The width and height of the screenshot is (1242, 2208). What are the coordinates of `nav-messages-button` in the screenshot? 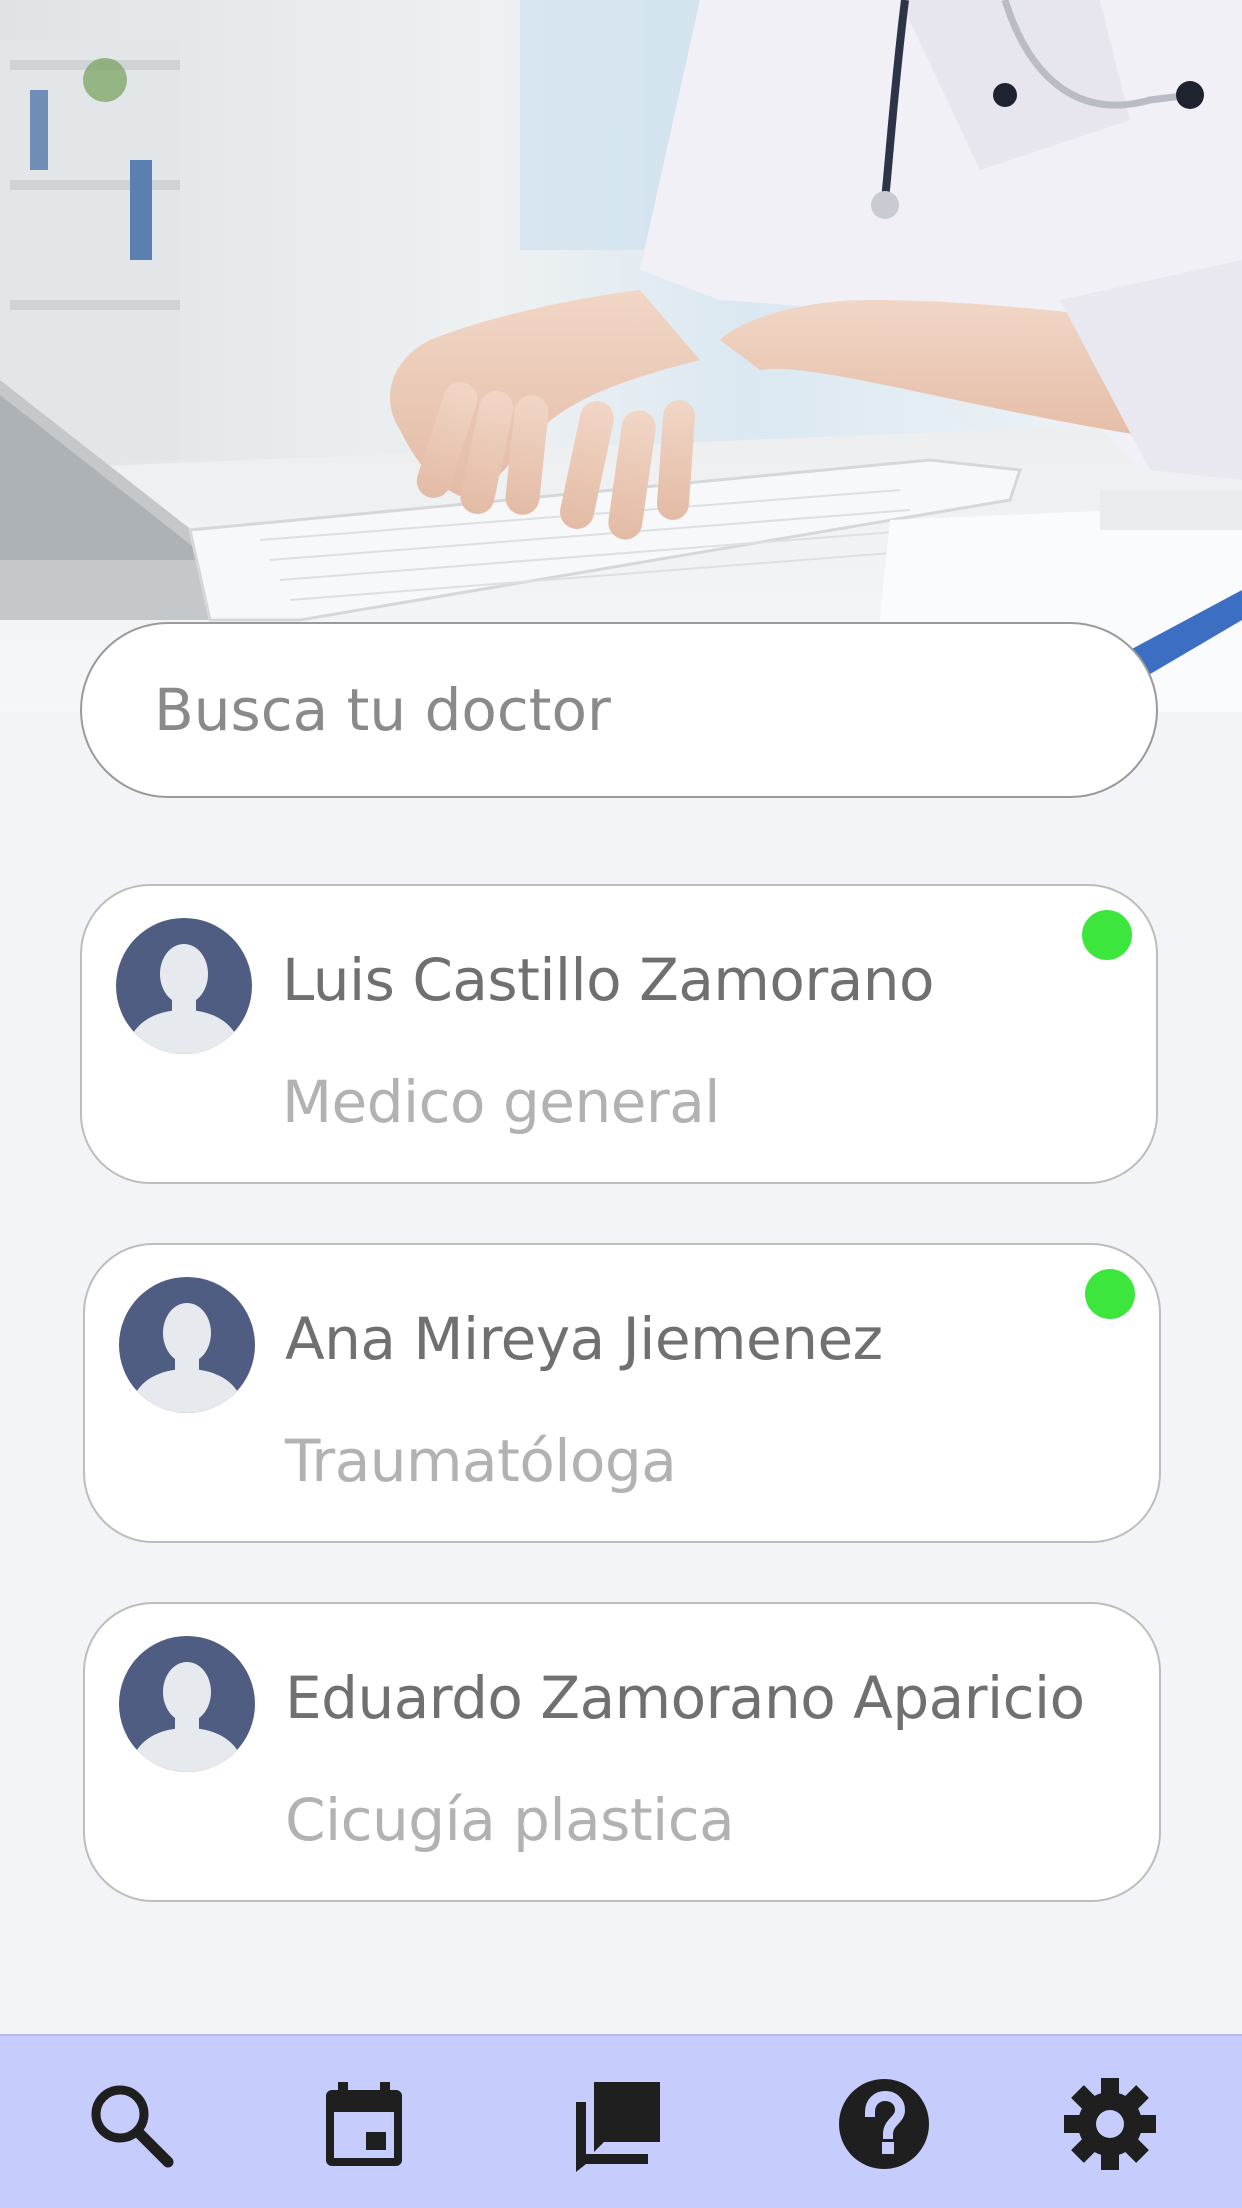 It's located at (618, 2124).